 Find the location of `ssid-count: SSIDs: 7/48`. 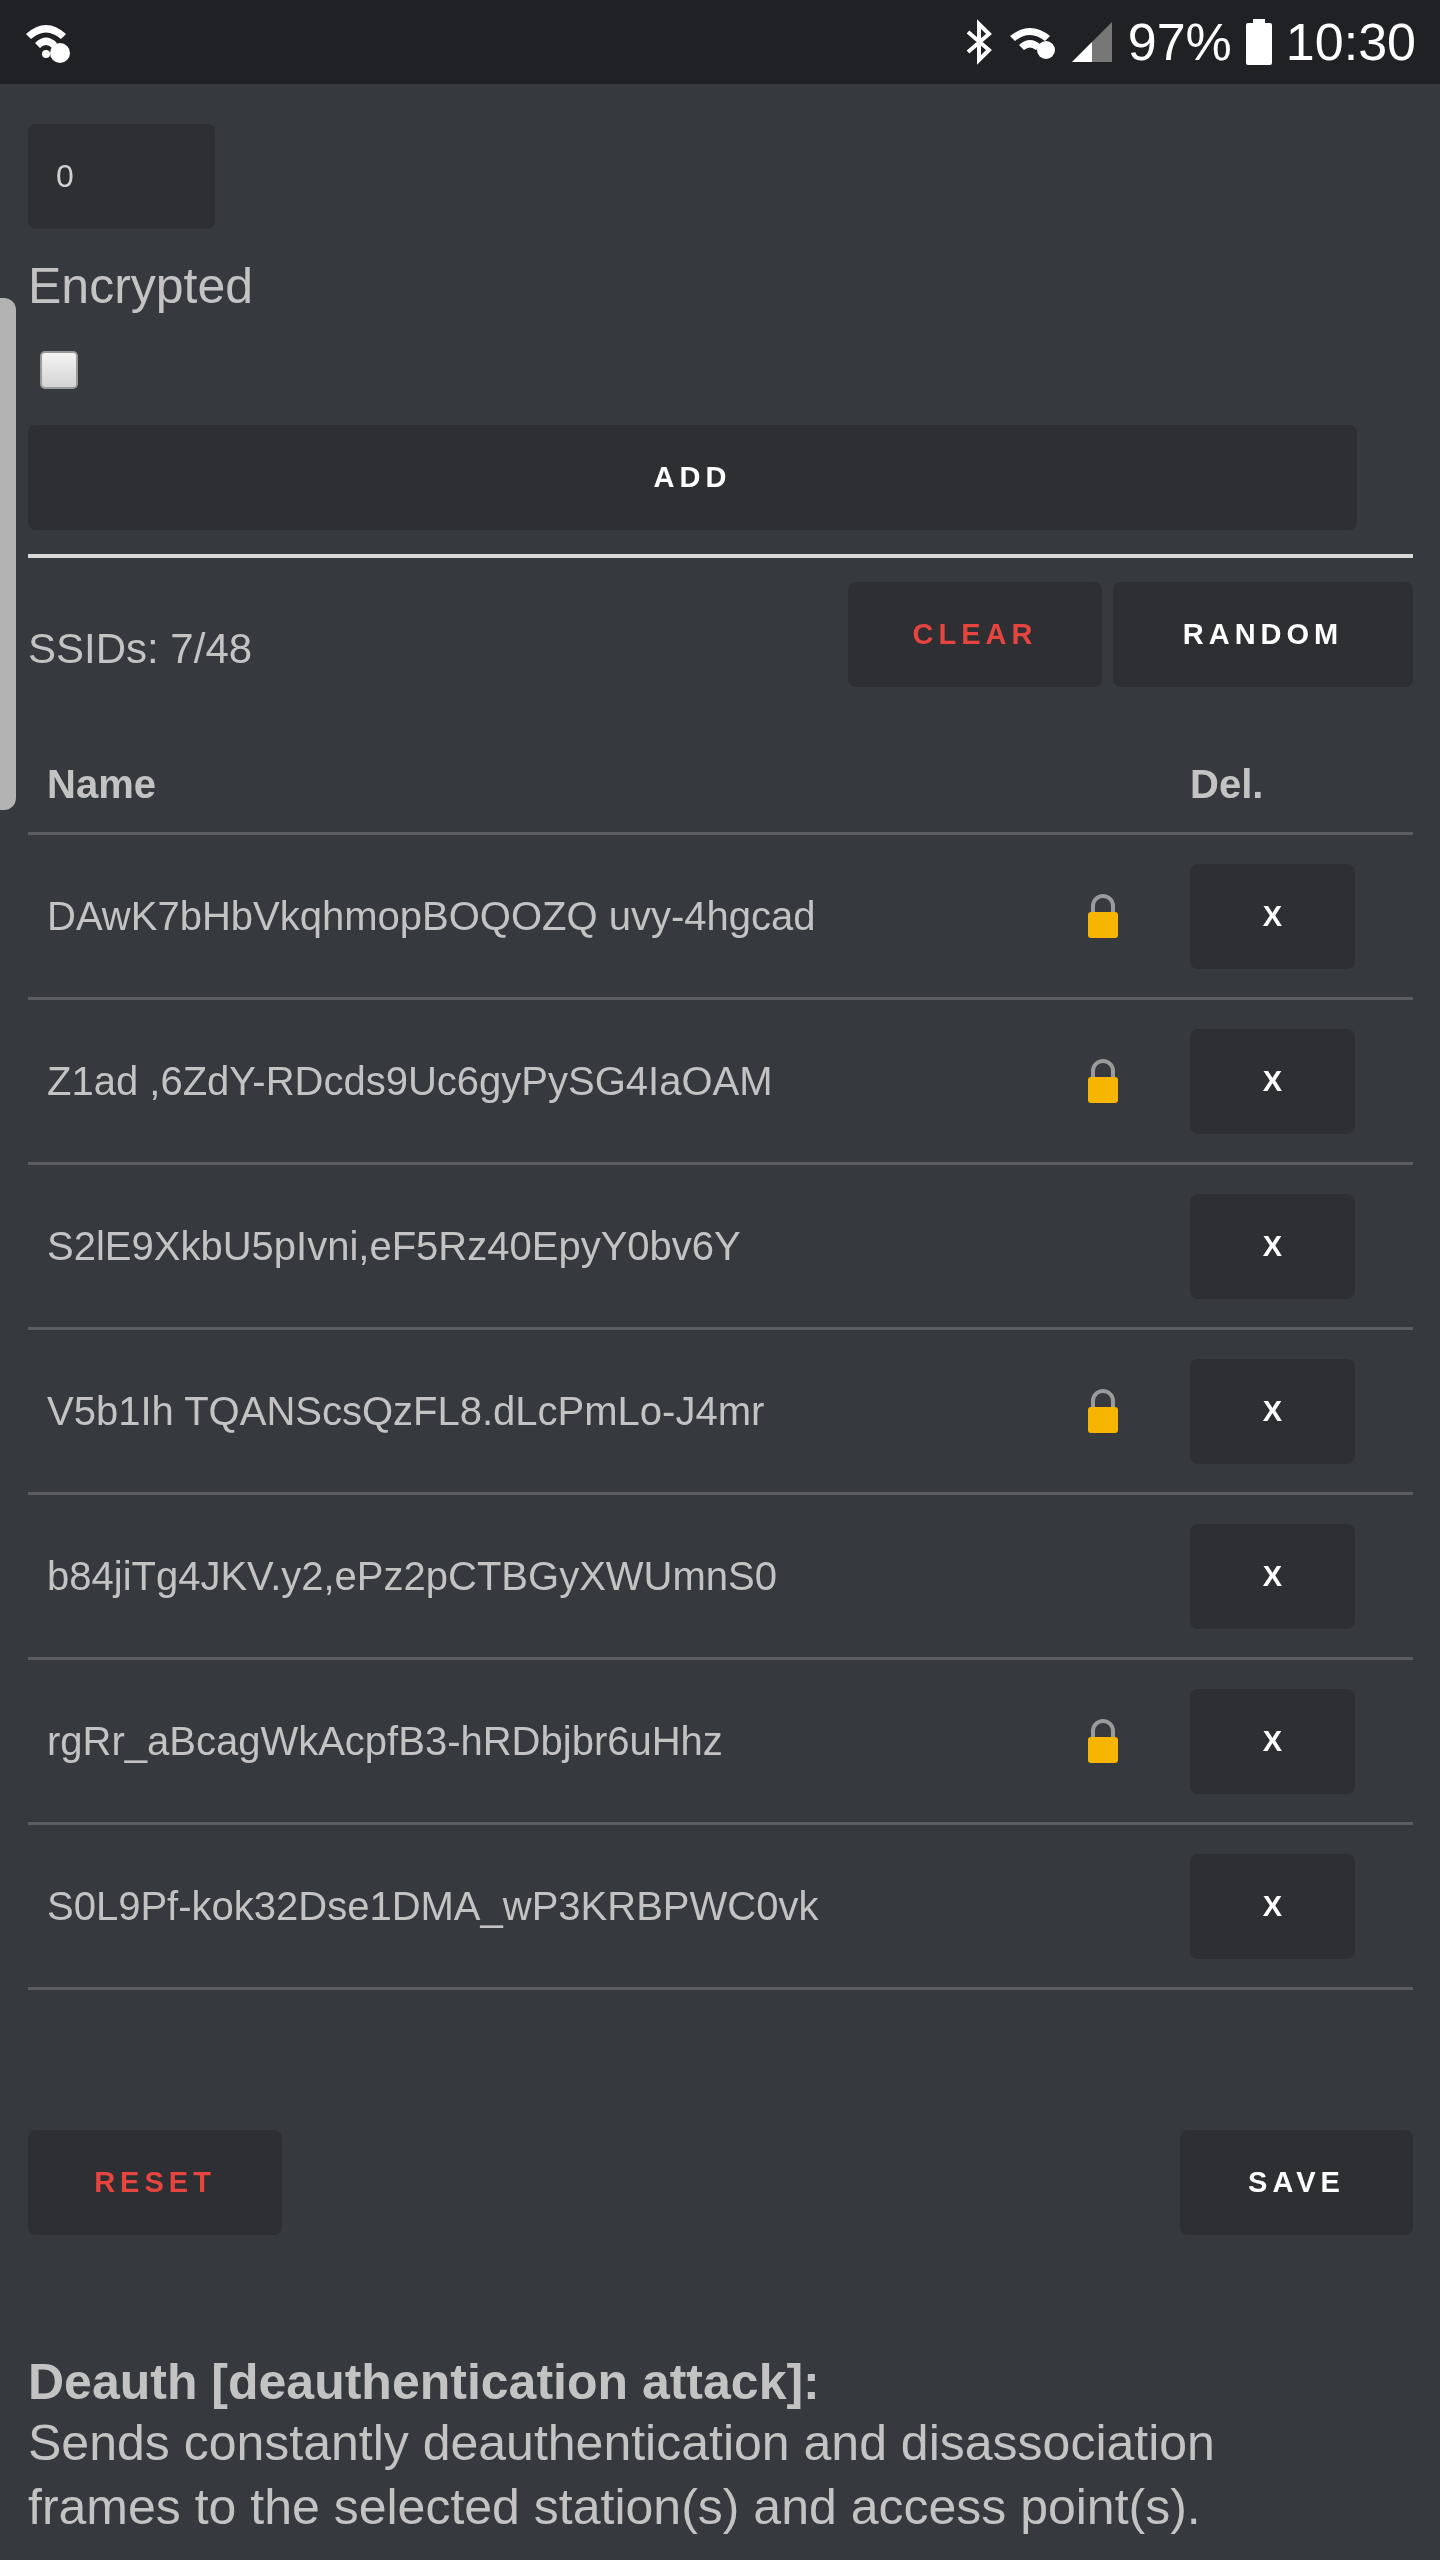

ssid-count: SSIDs: 7/48 is located at coordinates (141, 649).